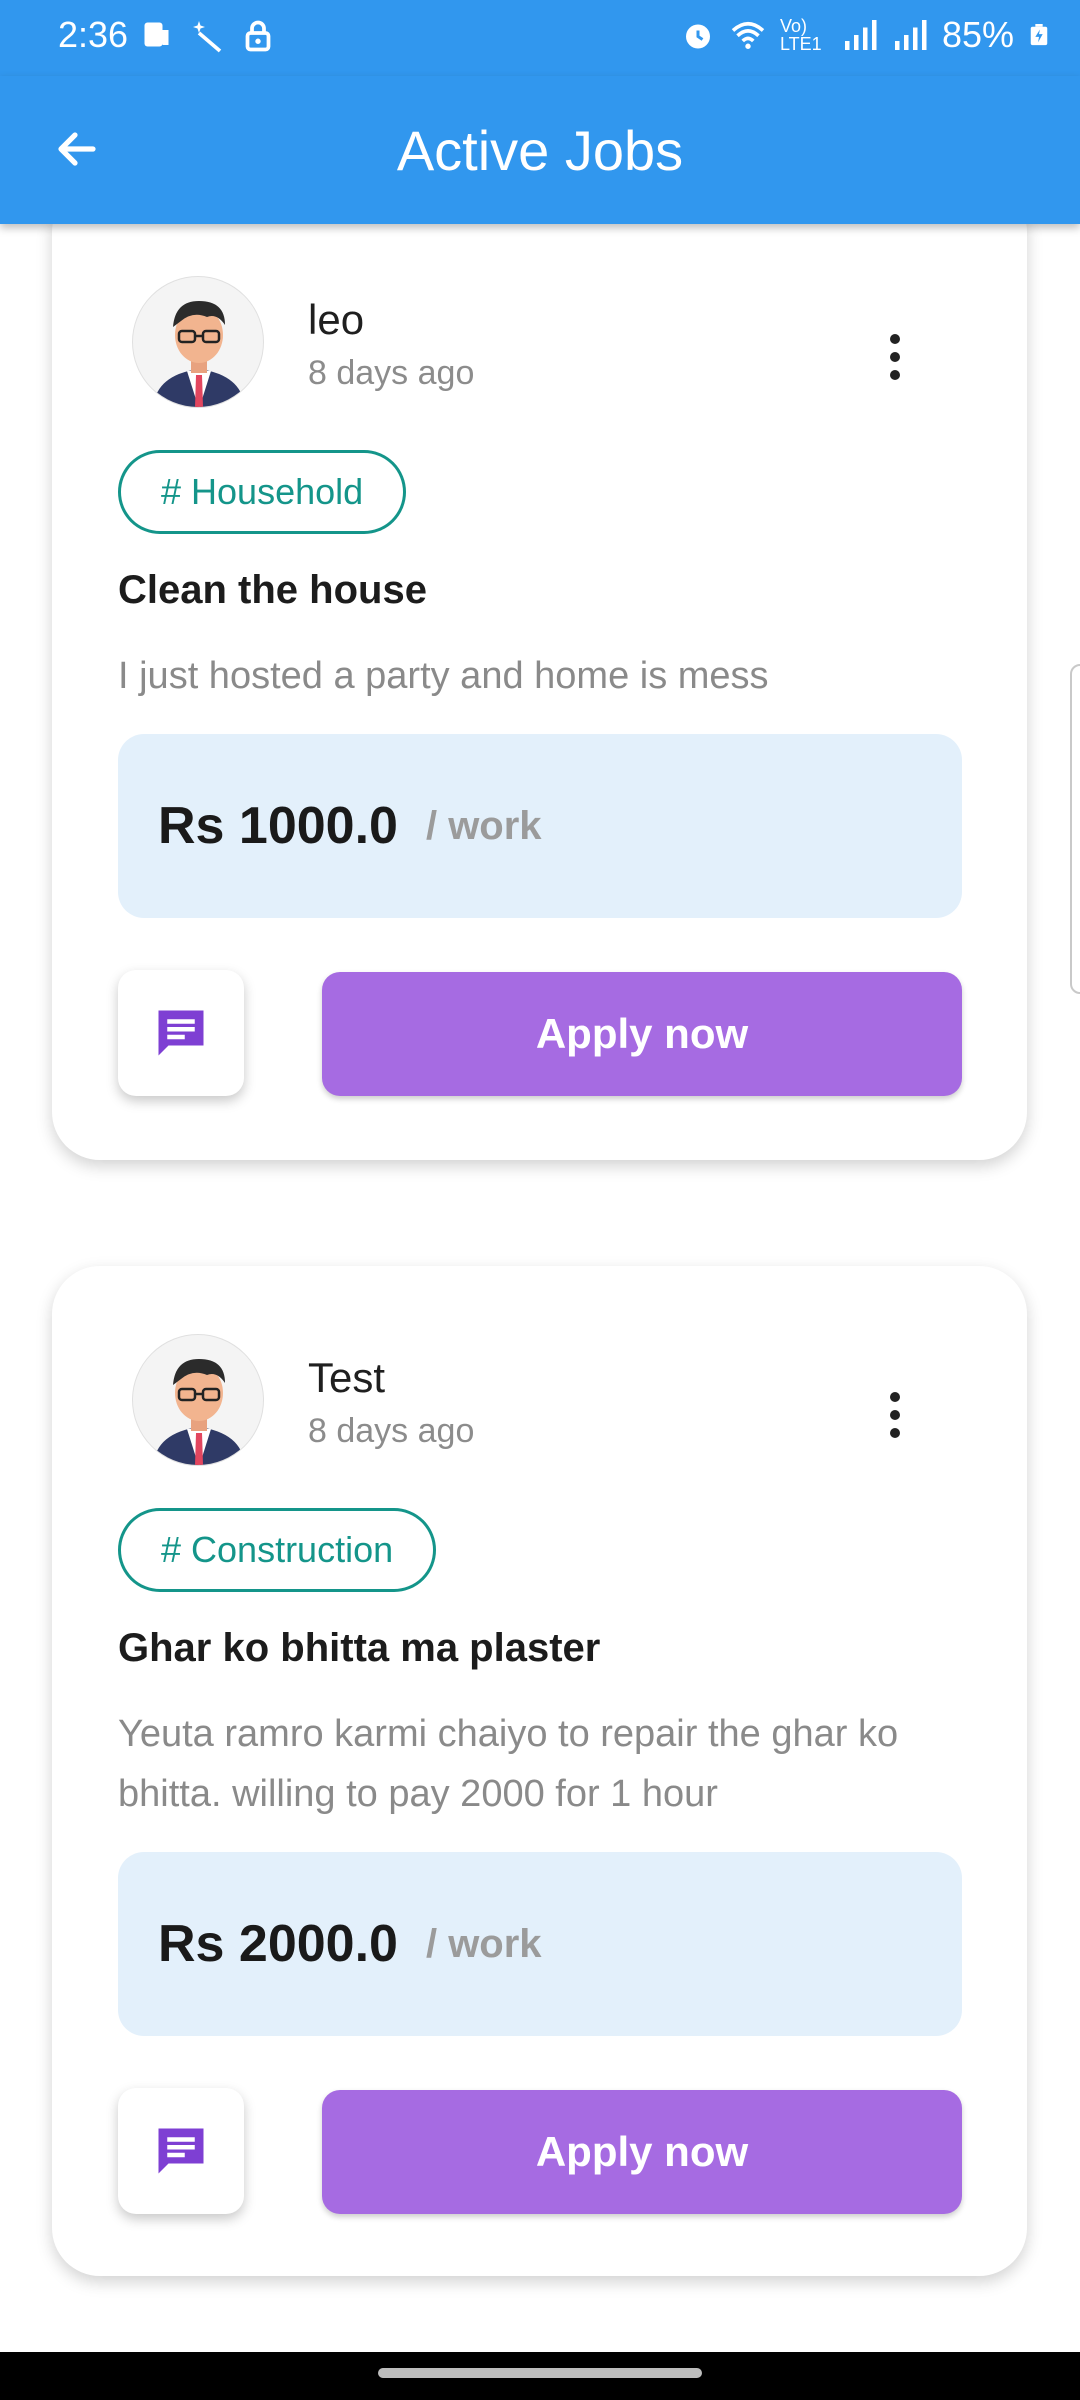 This screenshot has width=1080, height=2400. I want to click on page-title: Active Jobs, so click(540, 150).